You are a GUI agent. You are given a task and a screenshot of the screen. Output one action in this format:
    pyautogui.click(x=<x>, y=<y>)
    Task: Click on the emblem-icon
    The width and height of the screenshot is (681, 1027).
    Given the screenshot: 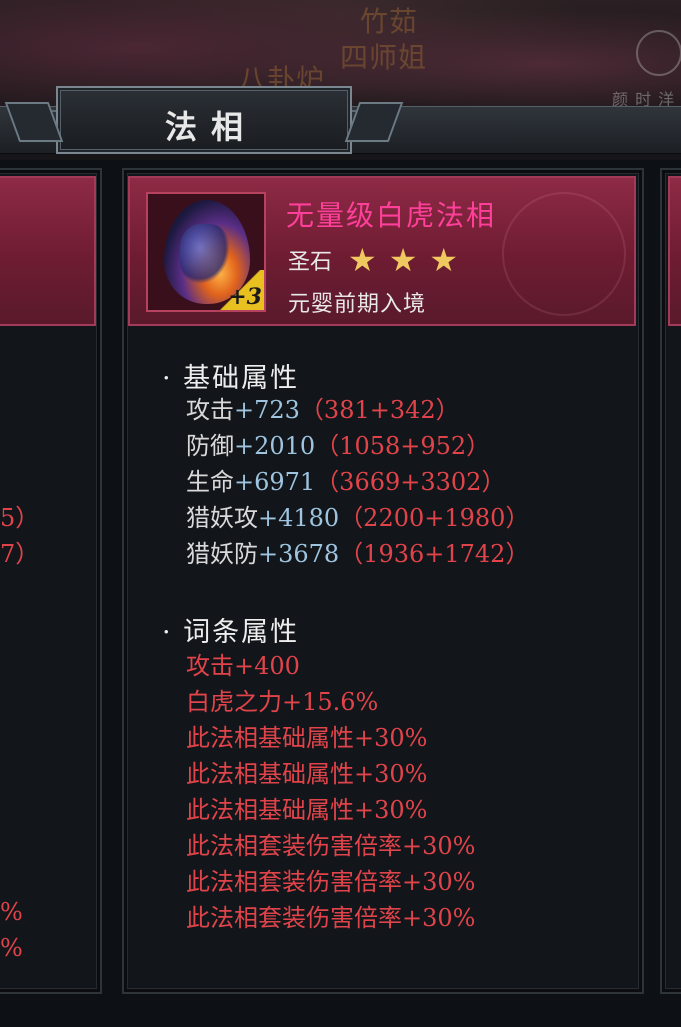 What is the action you would take?
    pyautogui.click(x=658, y=53)
    